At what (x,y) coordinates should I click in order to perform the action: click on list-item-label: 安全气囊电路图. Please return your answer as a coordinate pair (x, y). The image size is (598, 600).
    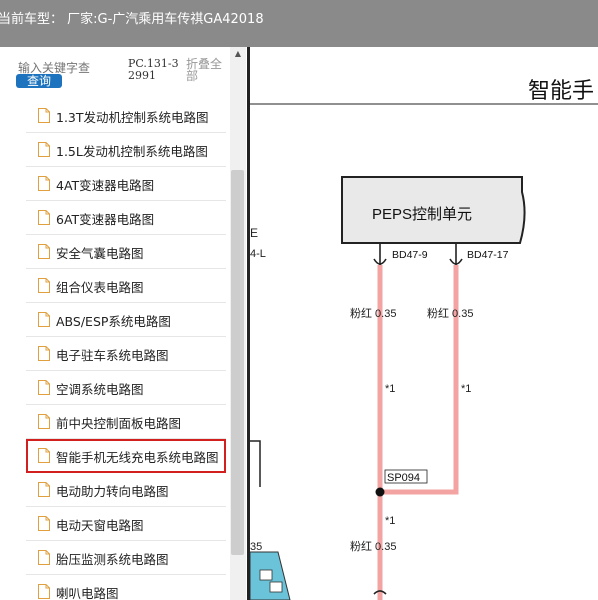
    Looking at the image, I should click on (100, 253).